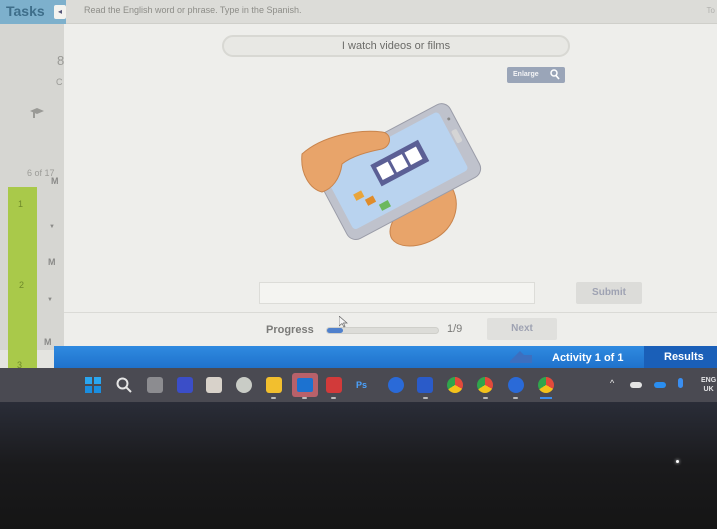 This screenshot has height=529, width=717. I want to click on search-icon, so click(124, 385).